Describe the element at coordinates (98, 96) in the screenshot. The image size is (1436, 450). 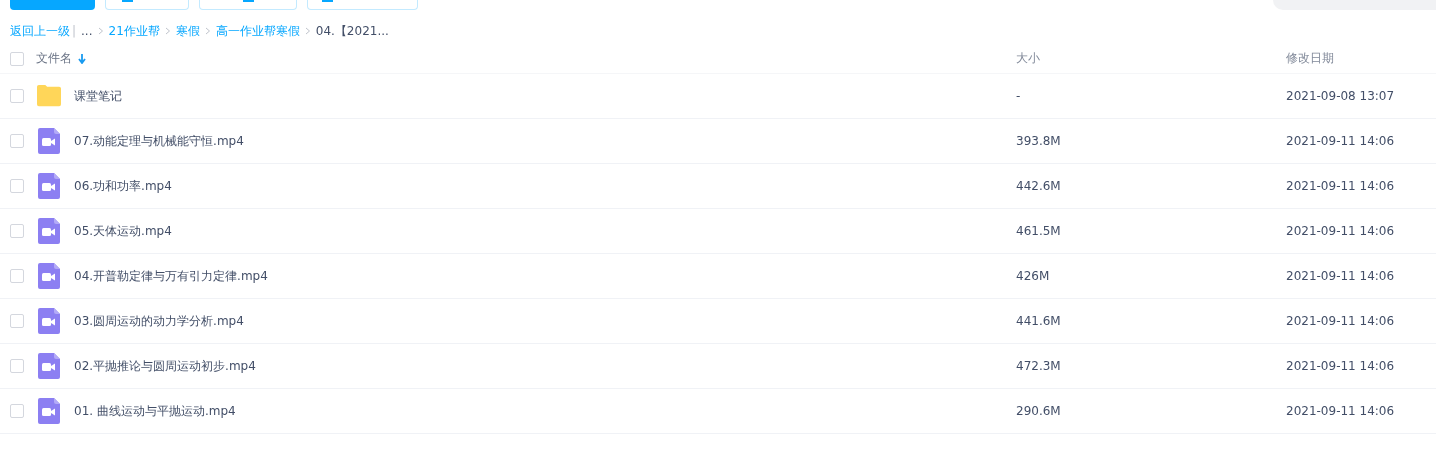
I see `file-name: 课堂笔记` at that location.